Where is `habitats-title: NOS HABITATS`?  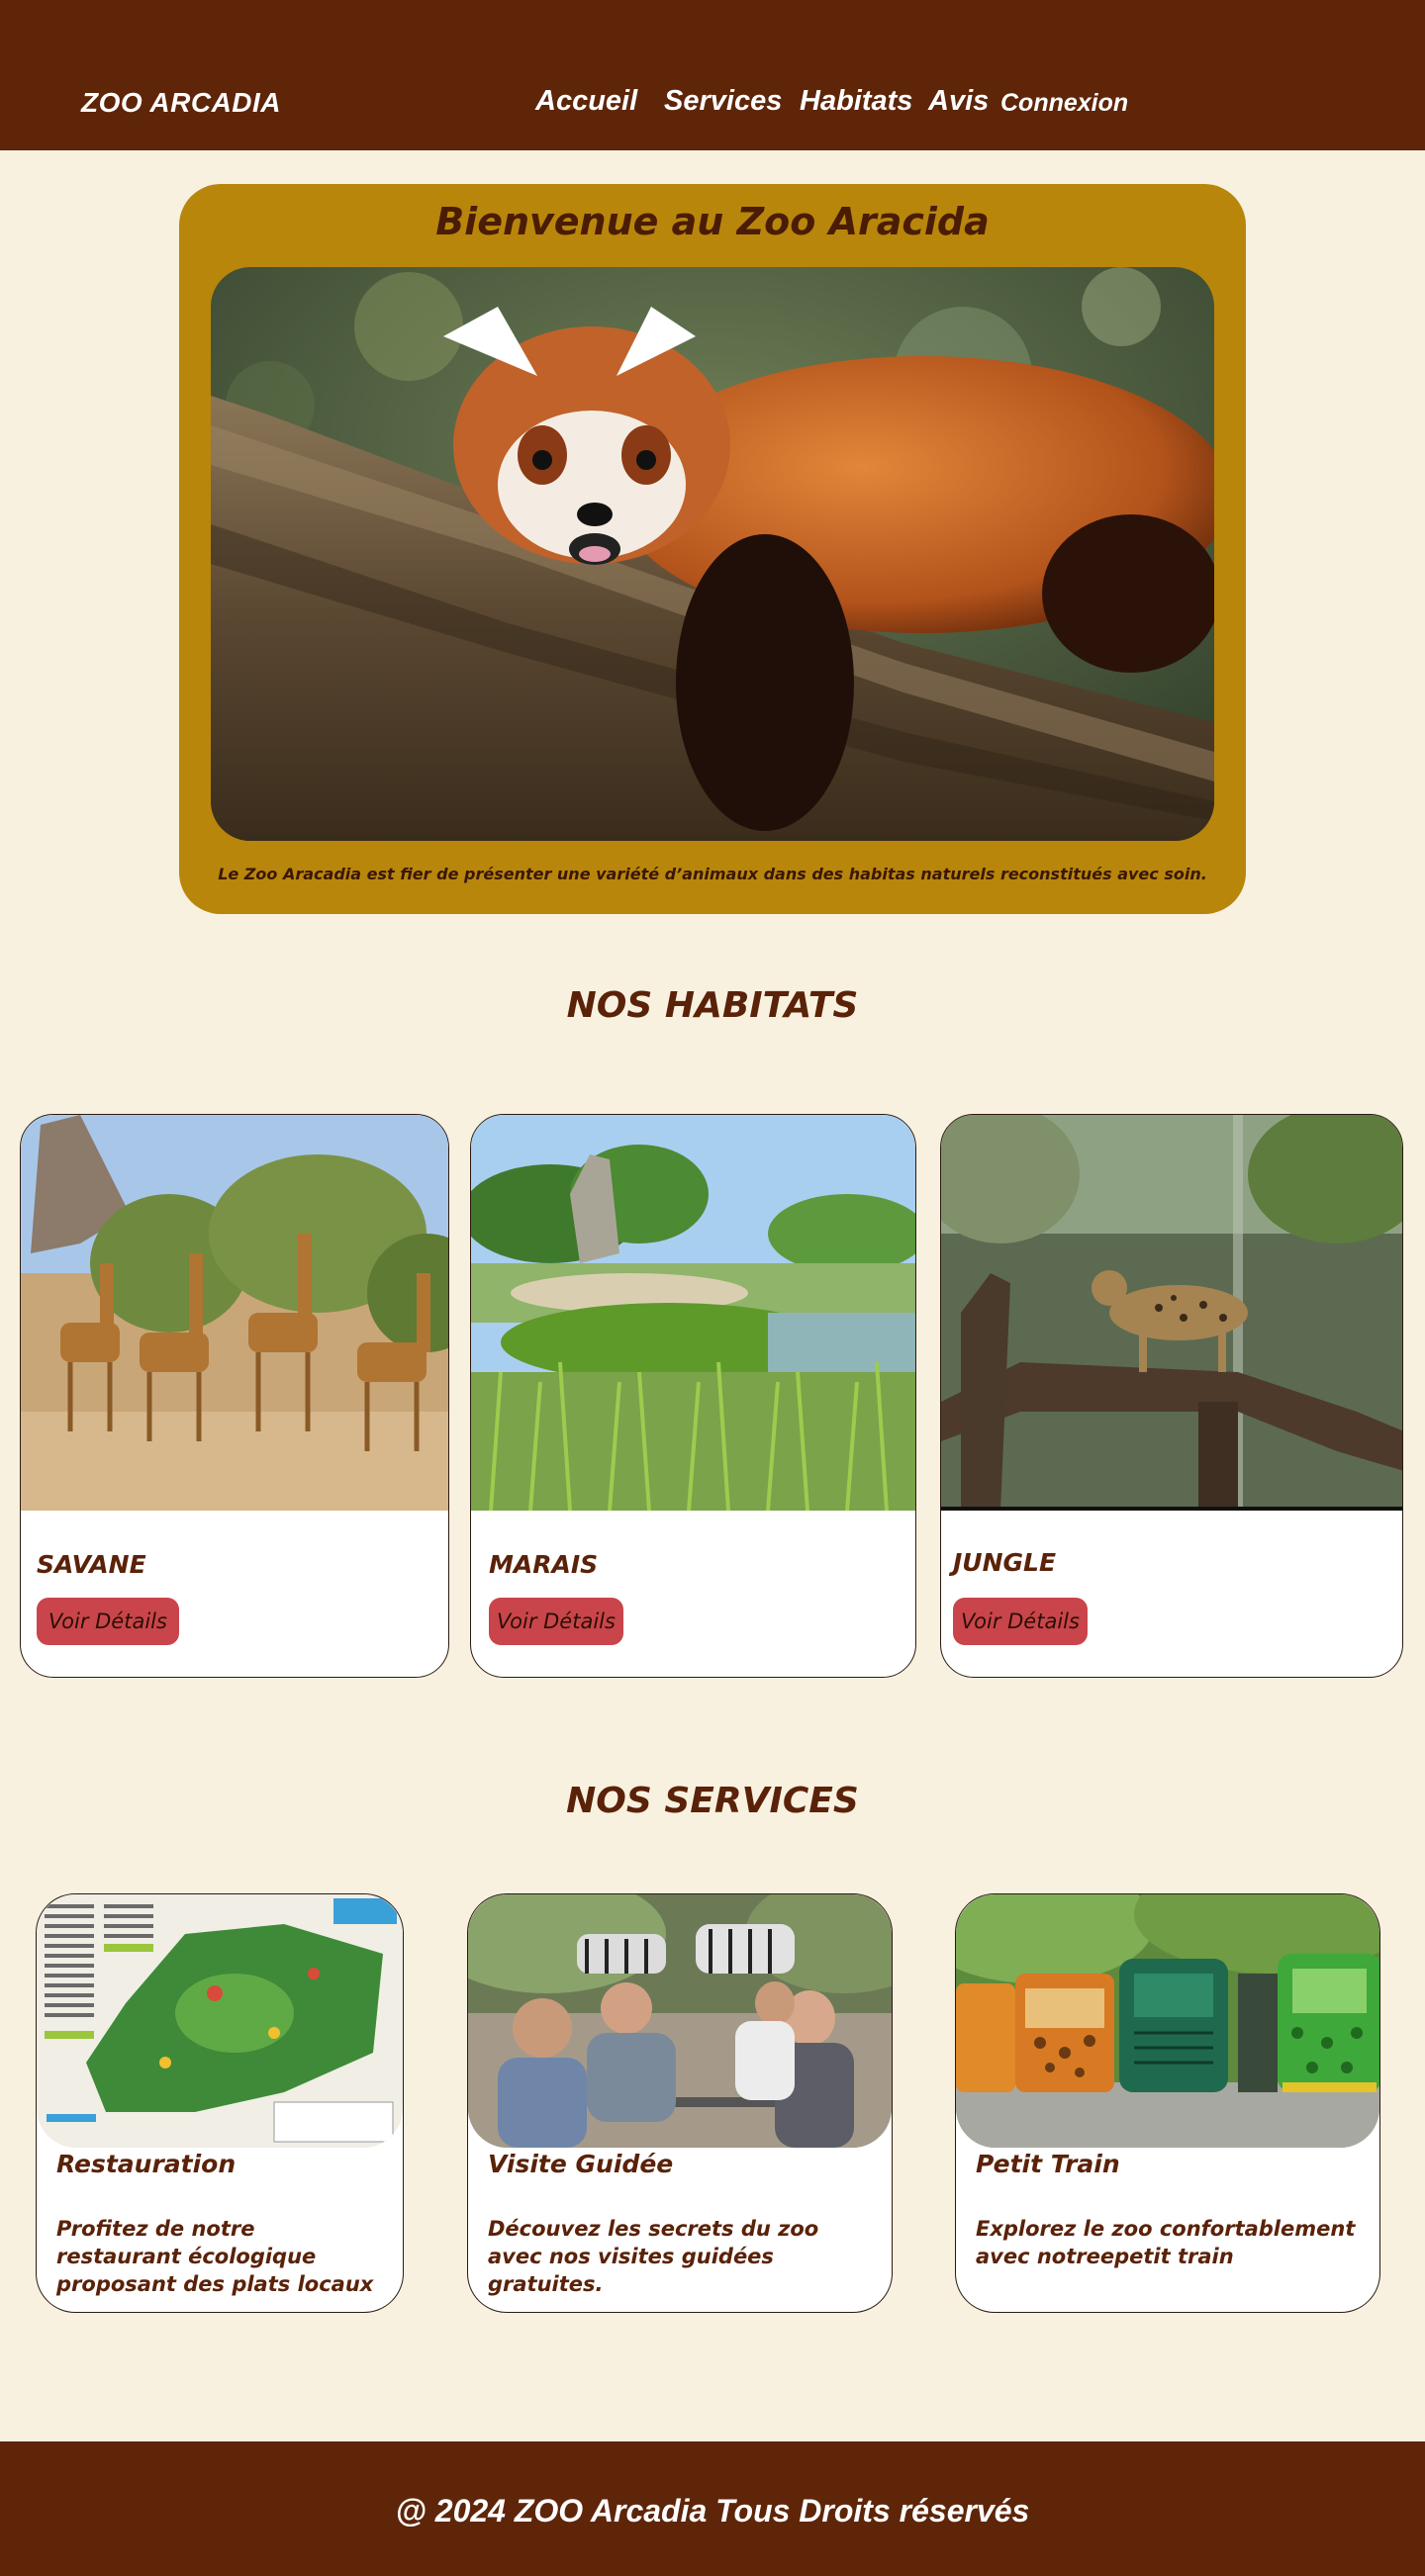 habitats-title: NOS HABITATS is located at coordinates (712, 1005).